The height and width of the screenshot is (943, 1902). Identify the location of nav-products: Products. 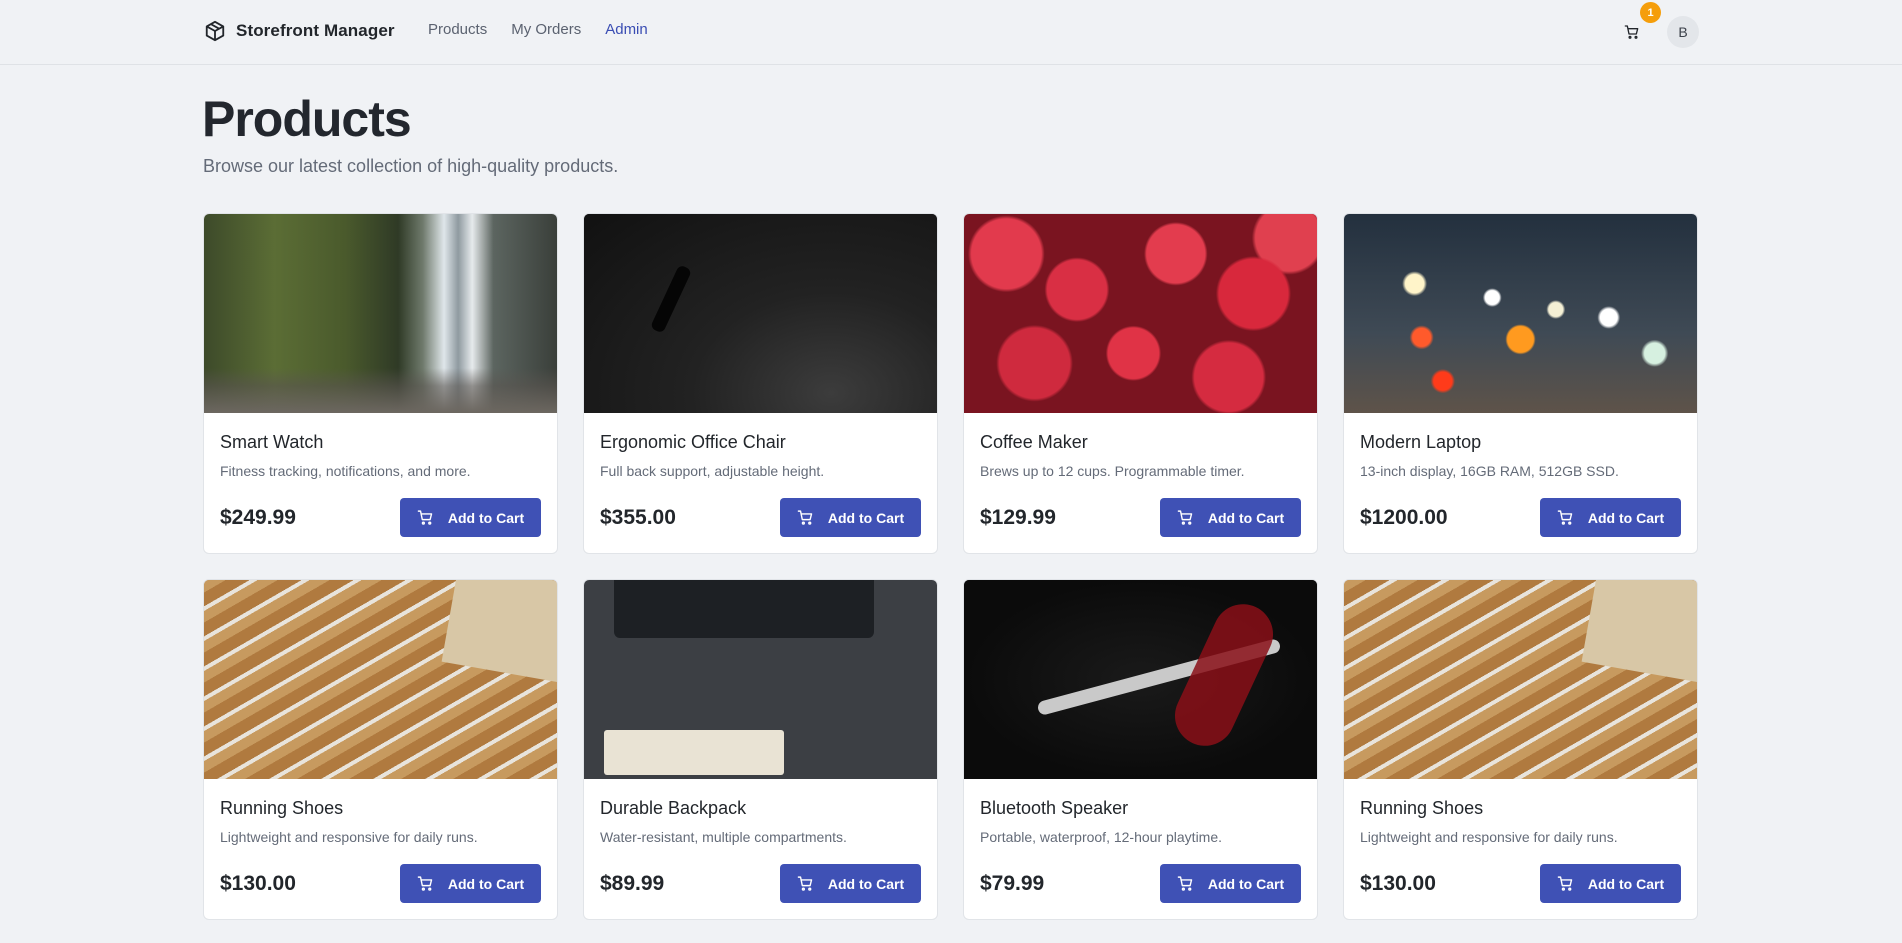
(457, 29).